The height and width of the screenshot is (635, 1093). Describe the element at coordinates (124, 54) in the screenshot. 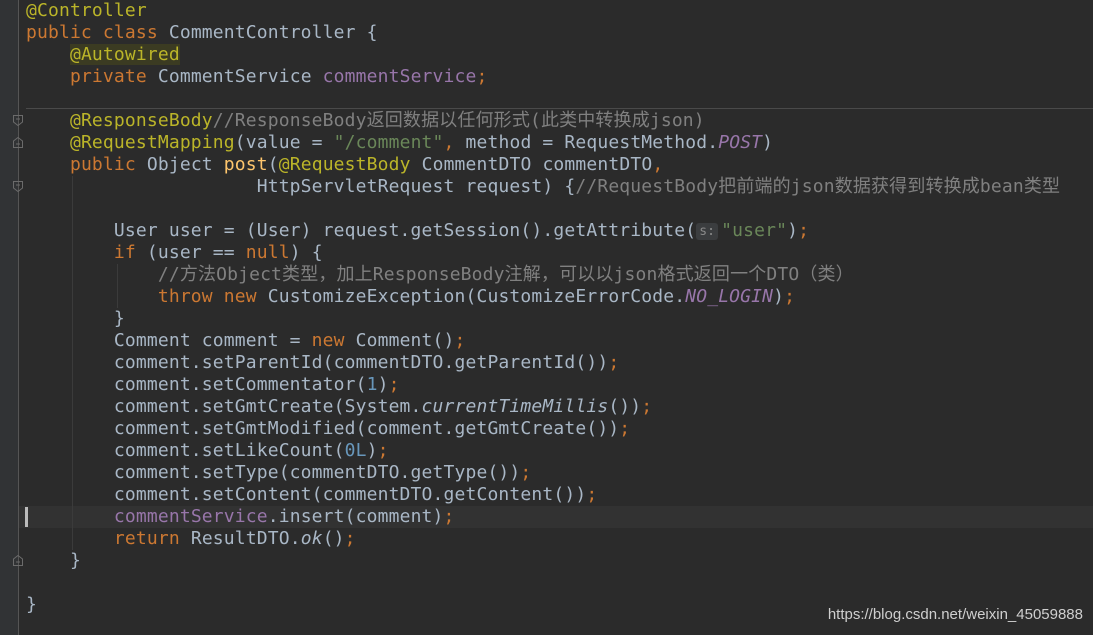

I see `code-token: @Autowired` at that location.